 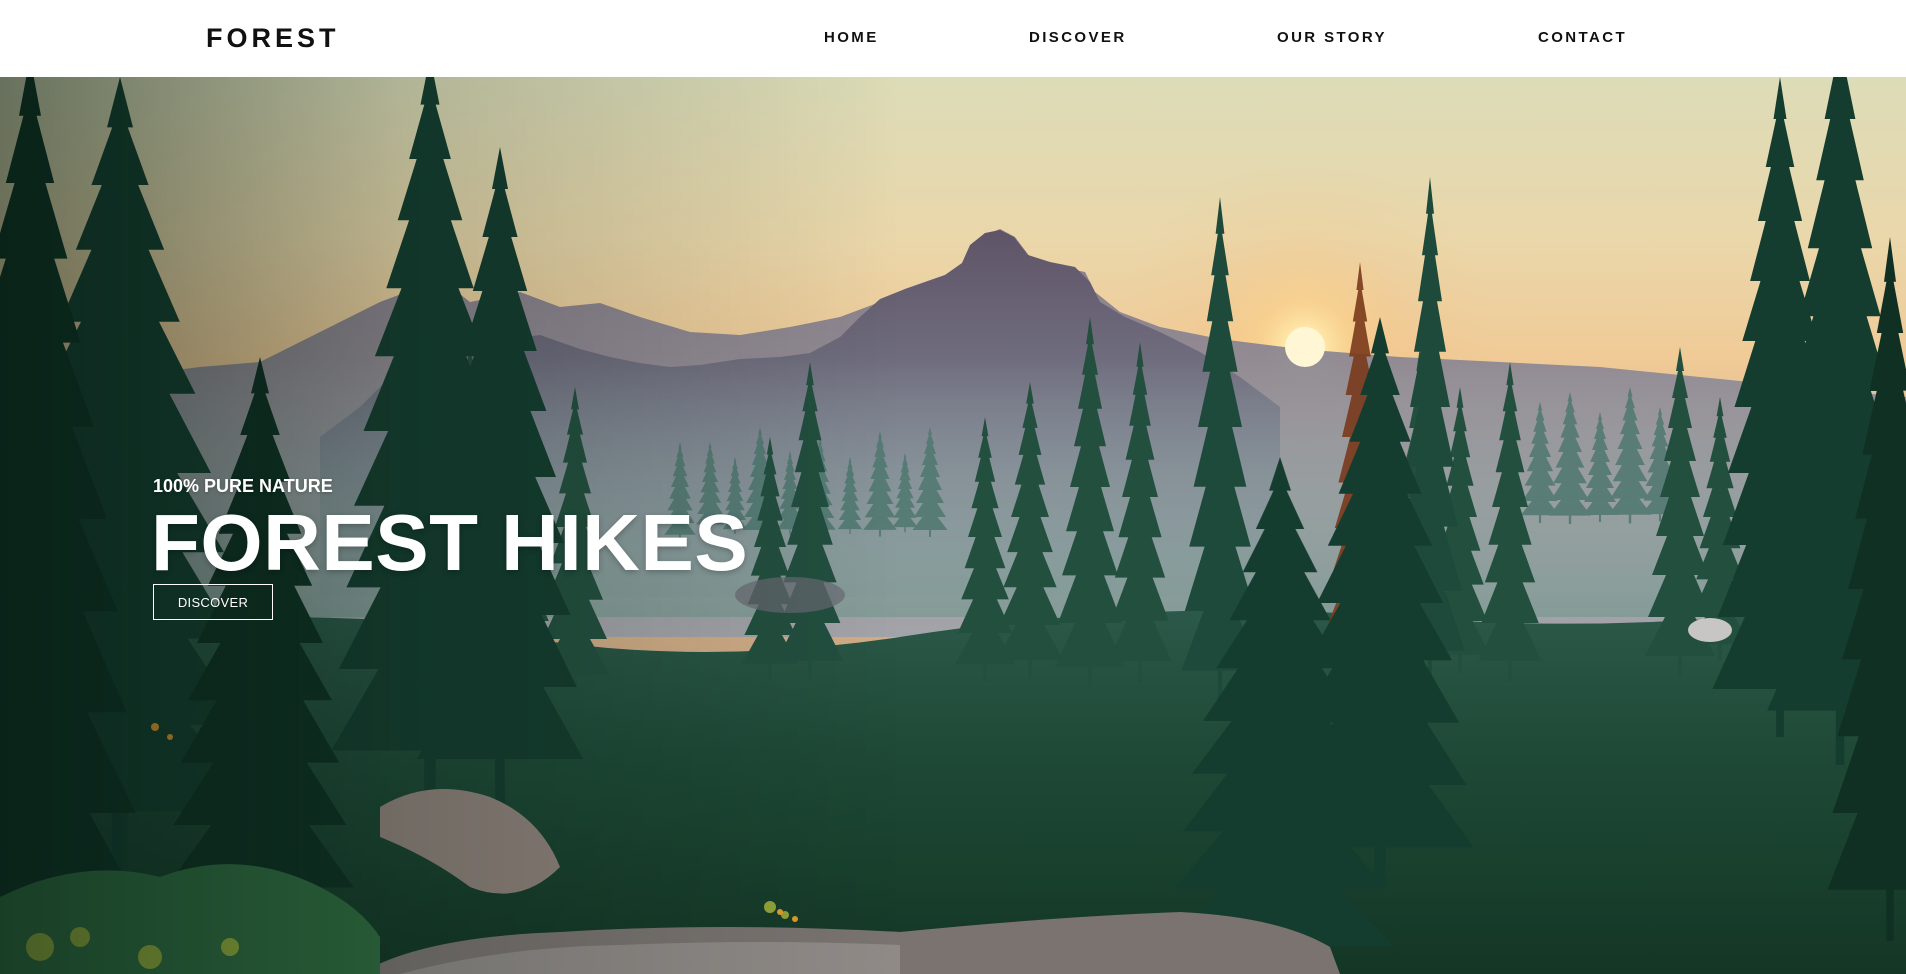 What do you see at coordinates (953, 38) in the screenshot?
I see `site-header: FOREST HOME DISCOVER OUR STORY CONTACT` at bounding box center [953, 38].